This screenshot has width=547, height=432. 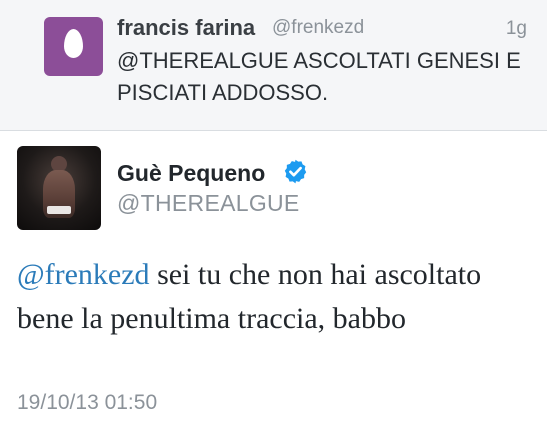 I want to click on verified-badge-icon, so click(x=295, y=171).